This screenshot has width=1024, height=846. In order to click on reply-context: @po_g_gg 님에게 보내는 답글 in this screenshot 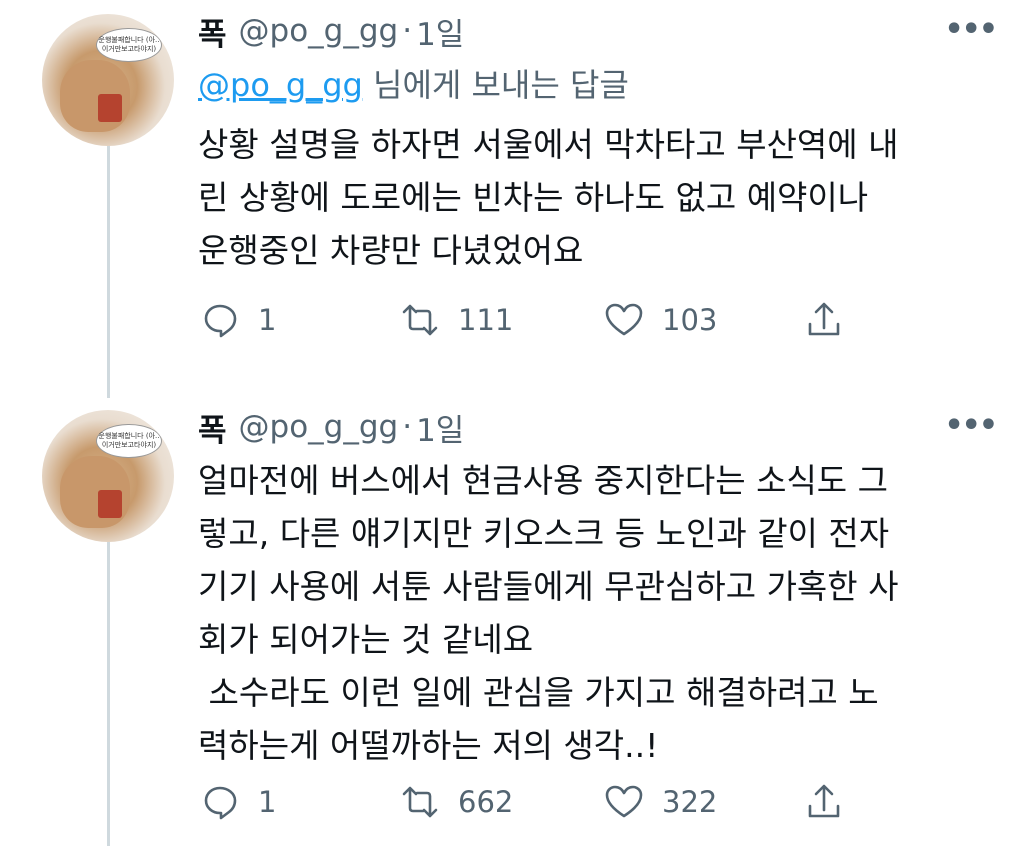, I will do `click(597, 82)`.